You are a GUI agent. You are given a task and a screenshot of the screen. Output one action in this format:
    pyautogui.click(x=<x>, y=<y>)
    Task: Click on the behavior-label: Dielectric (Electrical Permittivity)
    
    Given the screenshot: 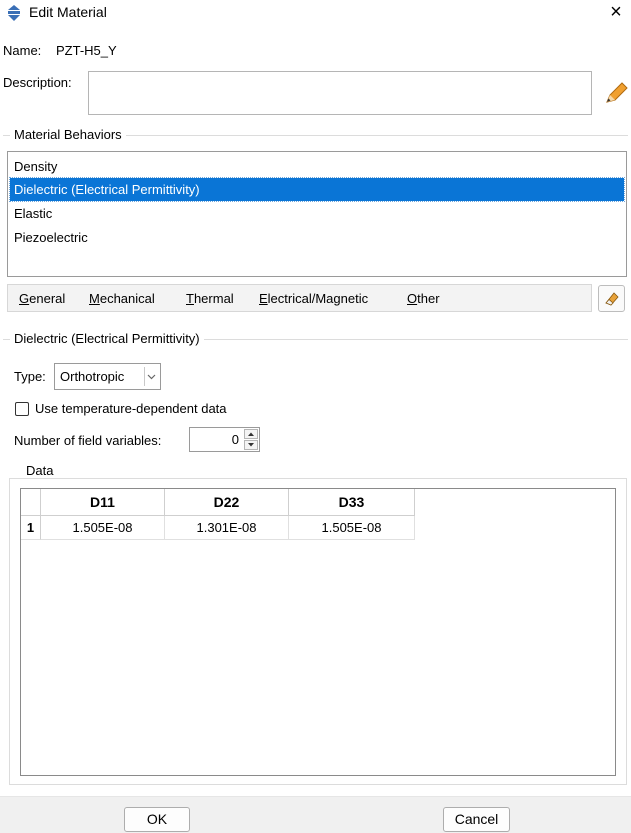 What is the action you would take?
    pyautogui.click(x=107, y=189)
    